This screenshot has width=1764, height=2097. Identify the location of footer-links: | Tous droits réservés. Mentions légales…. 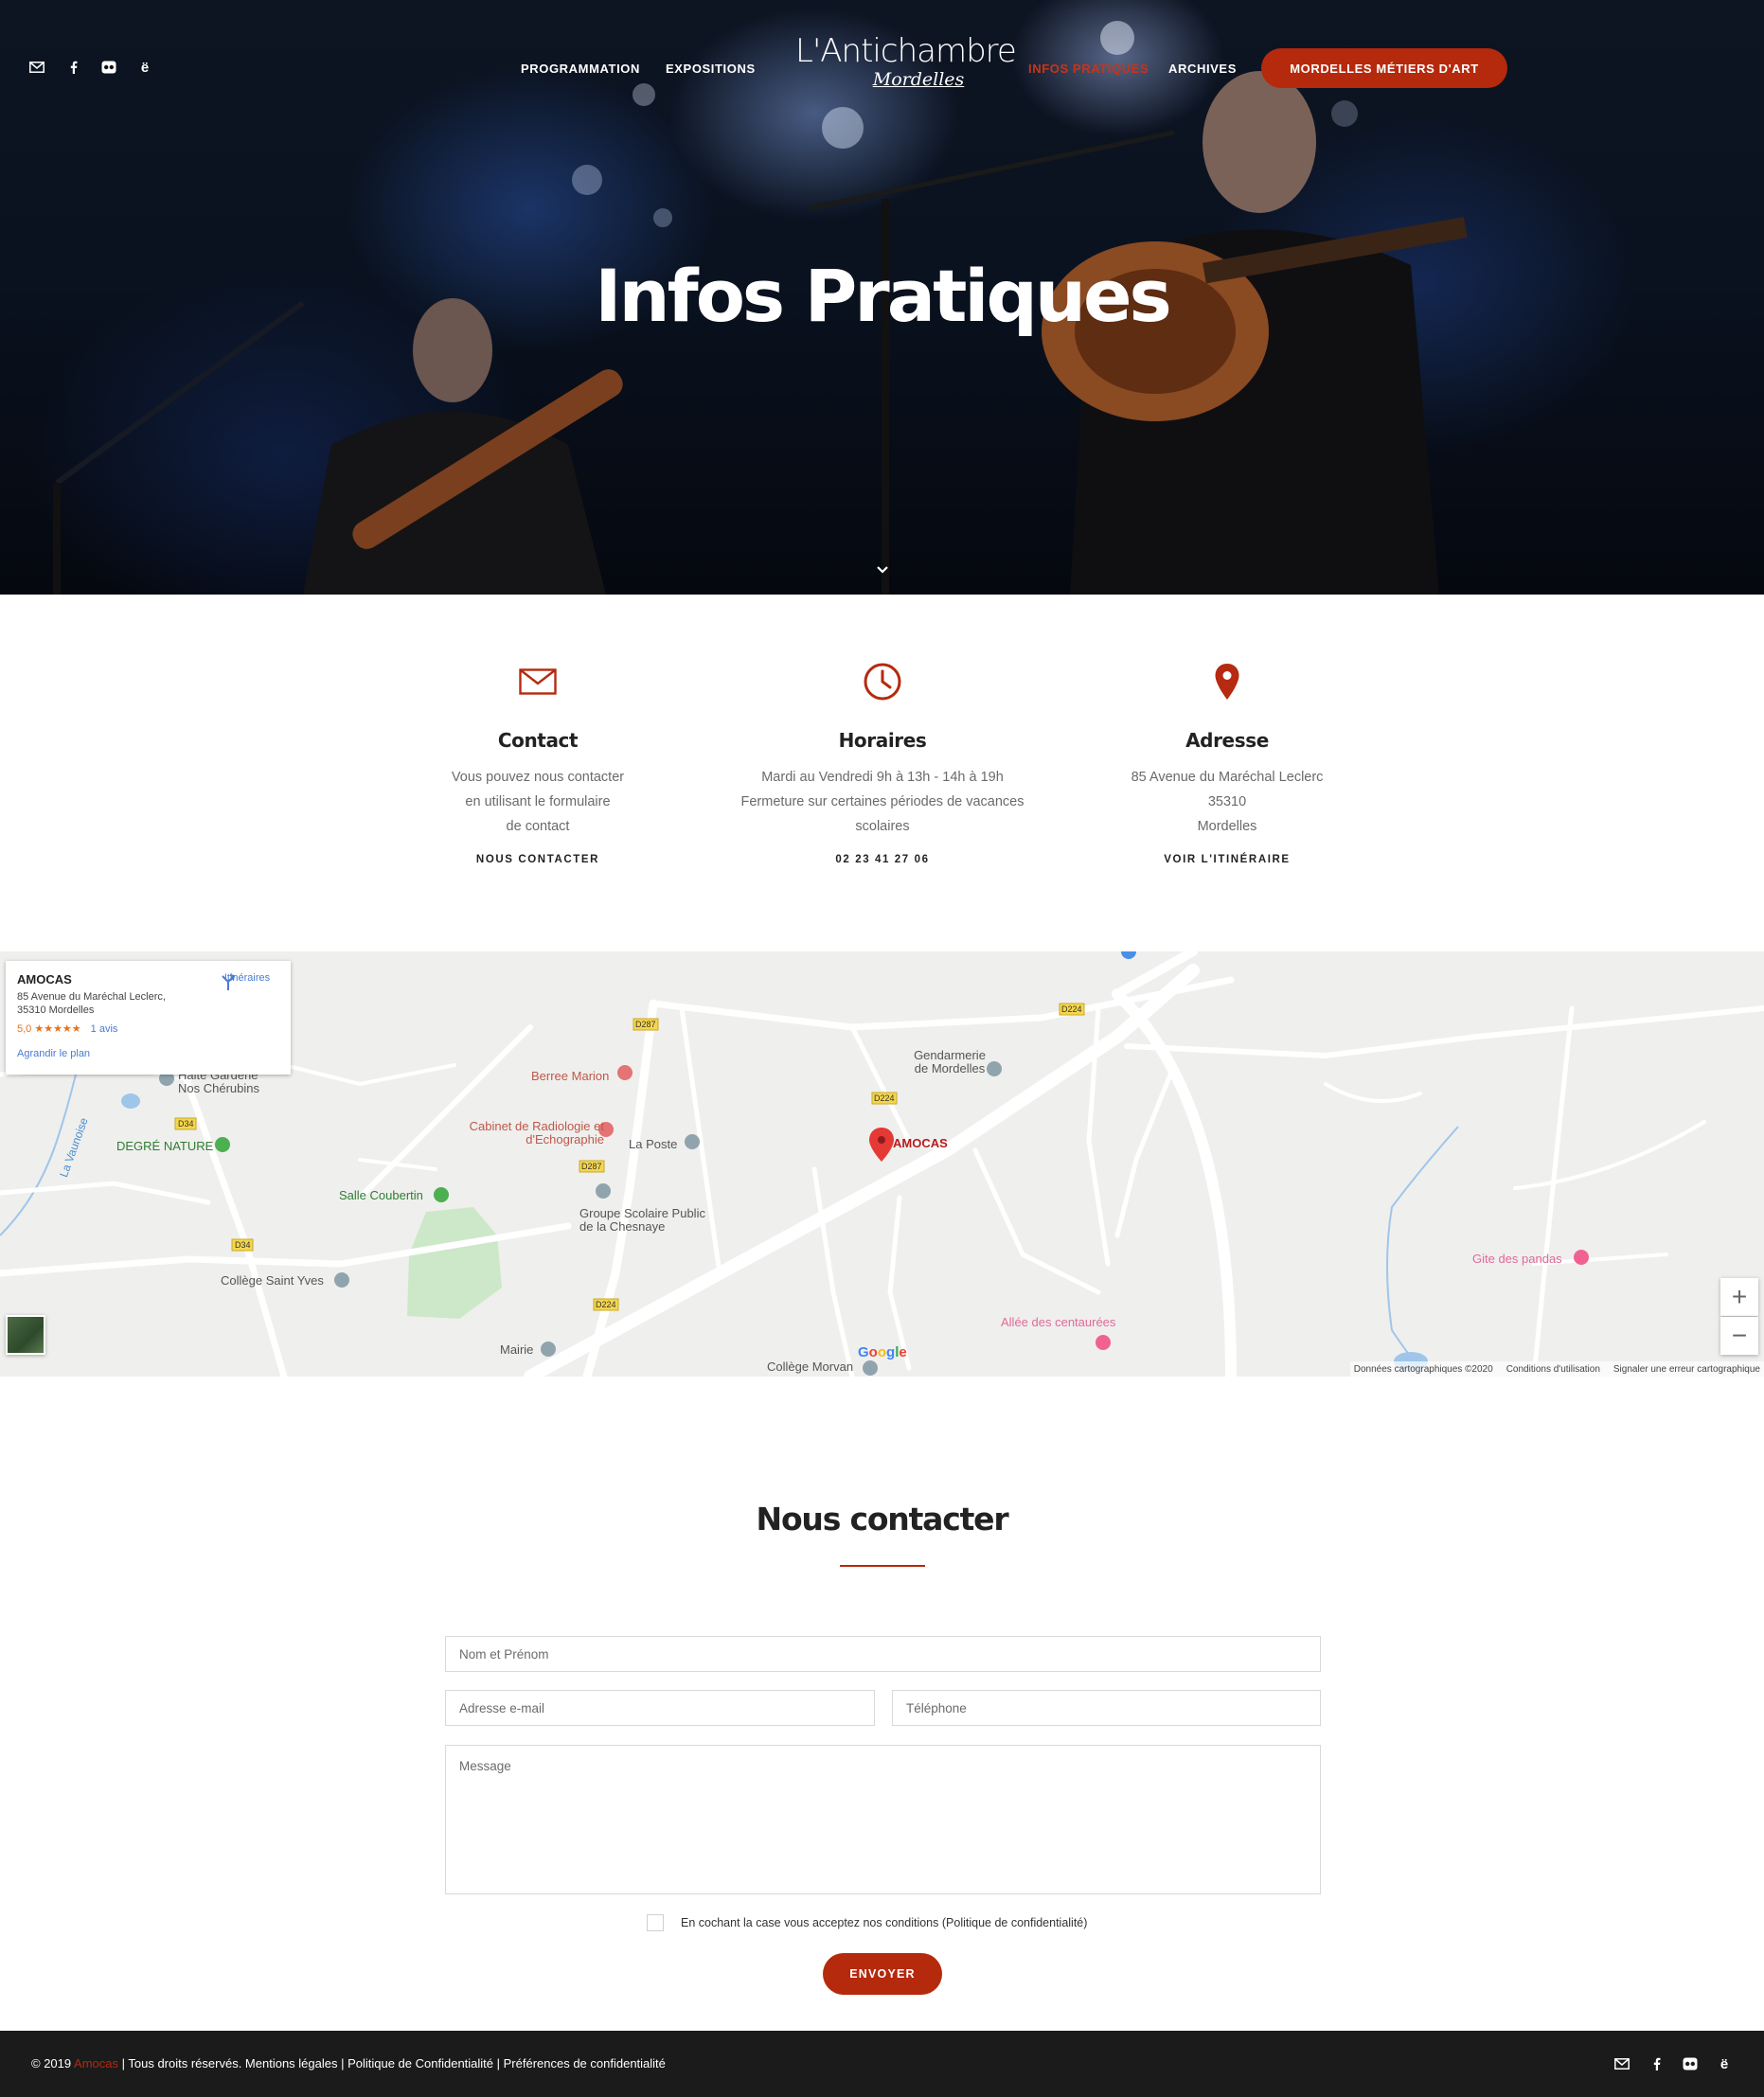
(394, 2063).